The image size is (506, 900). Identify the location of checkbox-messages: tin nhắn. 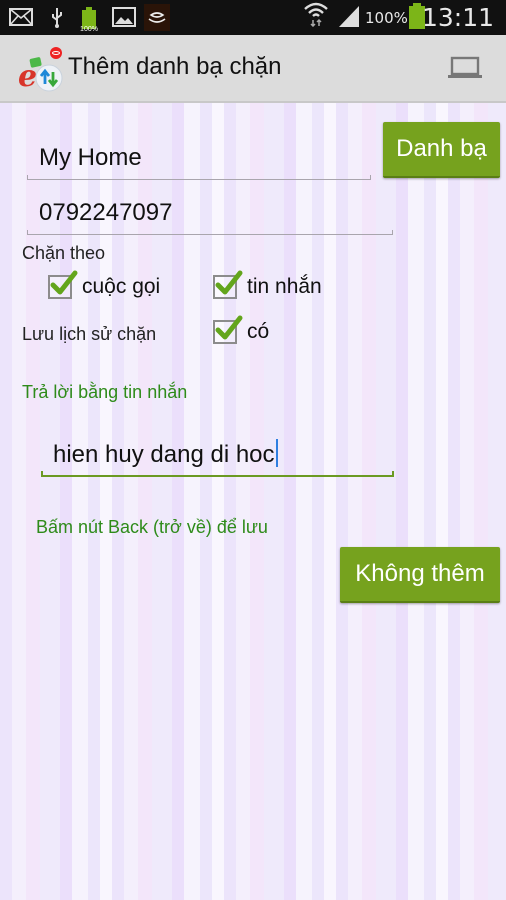
(267, 284).